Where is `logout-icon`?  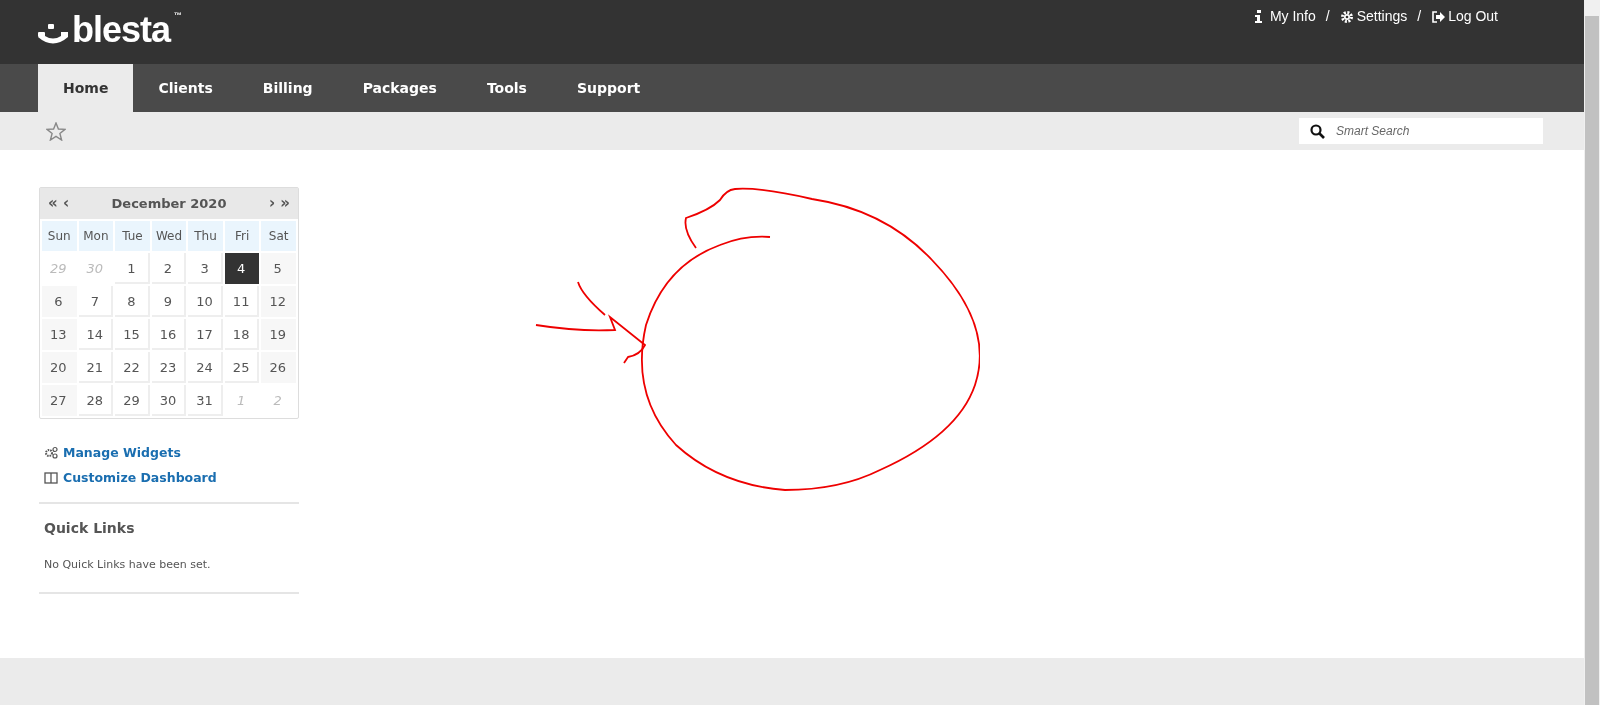
logout-icon is located at coordinates (1438, 16).